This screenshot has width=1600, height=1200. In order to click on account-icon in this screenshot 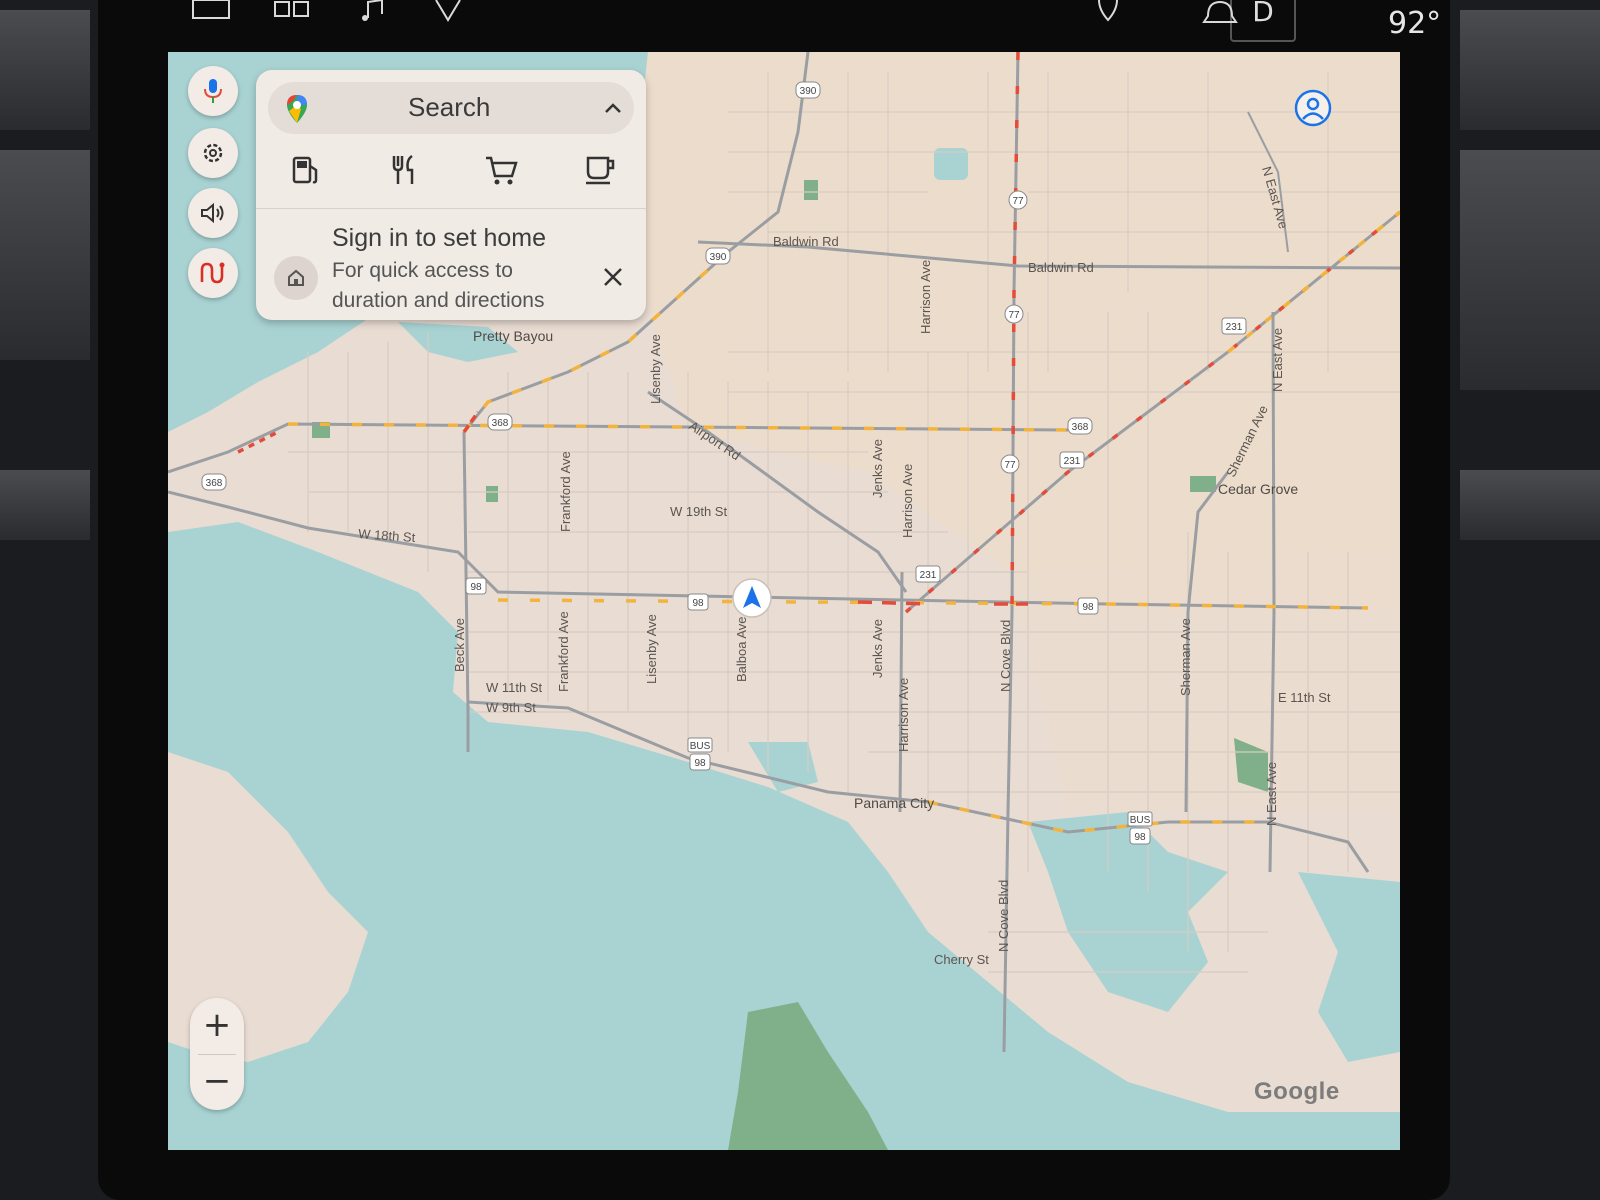, I will do `click(1313, 108)`.